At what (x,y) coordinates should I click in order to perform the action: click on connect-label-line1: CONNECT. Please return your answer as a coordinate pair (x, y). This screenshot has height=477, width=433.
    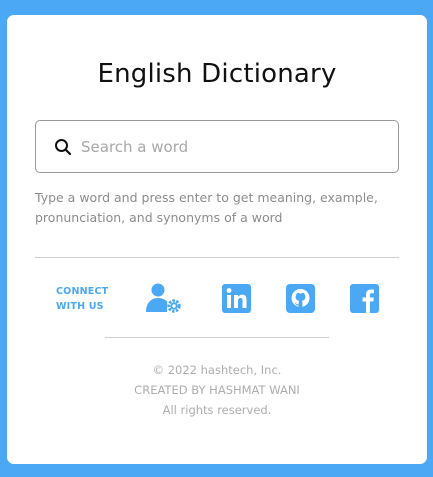
    Looking at the image, I should click on (82, 291).